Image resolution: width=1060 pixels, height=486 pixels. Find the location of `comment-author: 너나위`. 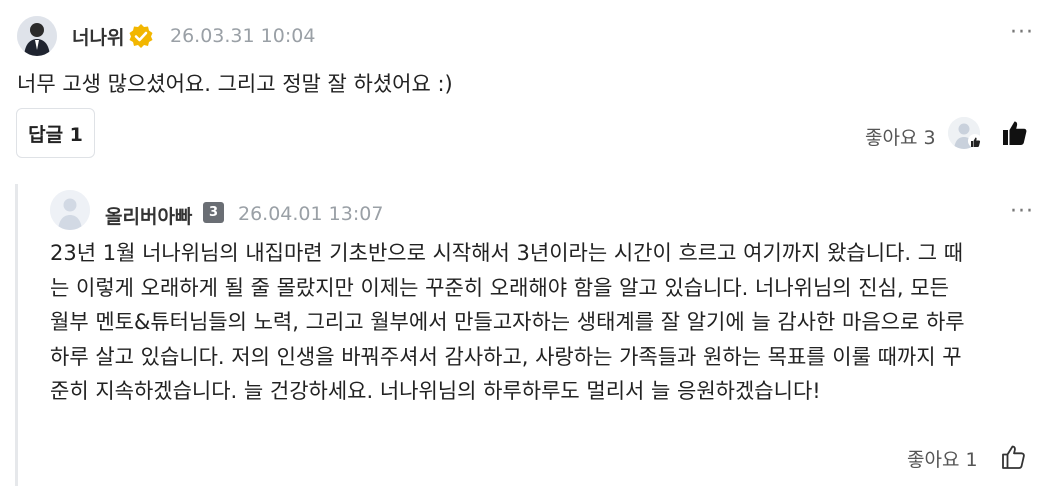

comment-author: 너나위 is located at coordinates (98, 36).